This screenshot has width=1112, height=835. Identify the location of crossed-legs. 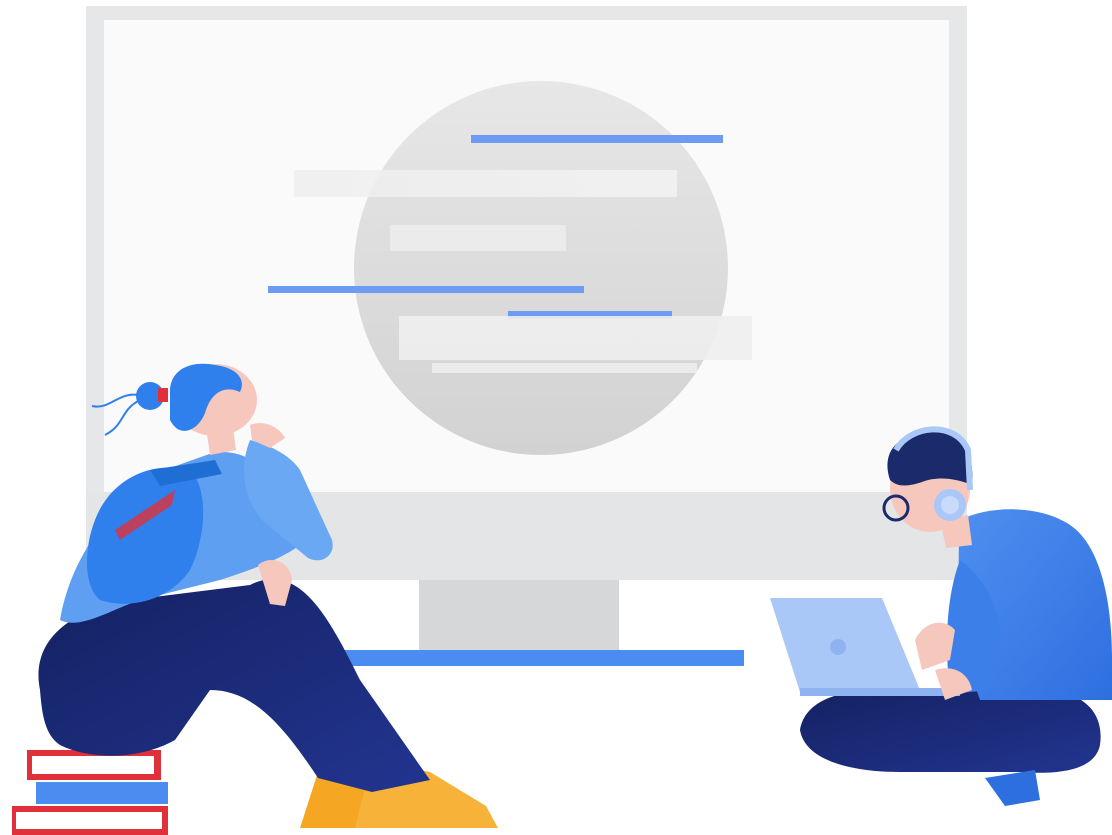
(950, 731).